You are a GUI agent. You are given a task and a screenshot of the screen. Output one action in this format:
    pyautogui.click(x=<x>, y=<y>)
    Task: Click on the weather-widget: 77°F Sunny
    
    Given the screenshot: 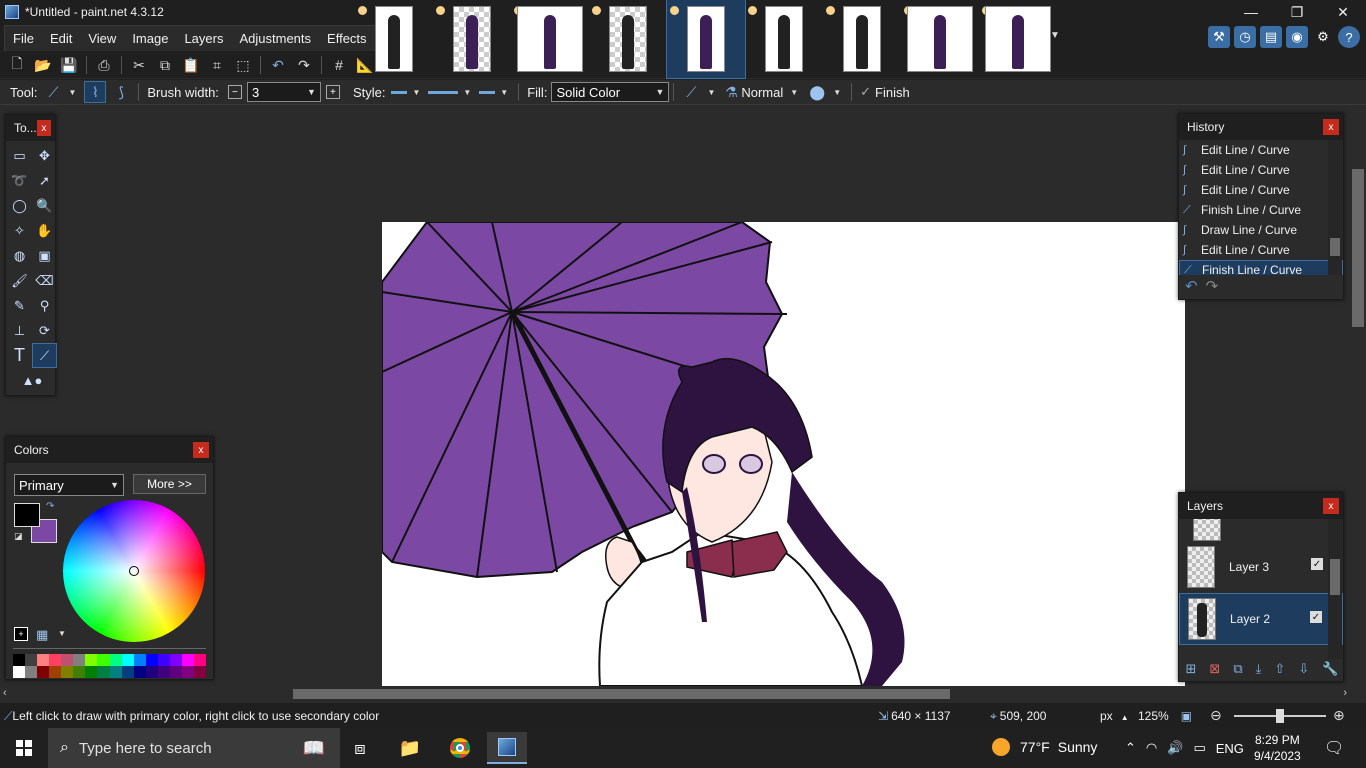 What is the action you would take?
    pyautogui.click(x=1044, y=747)
    